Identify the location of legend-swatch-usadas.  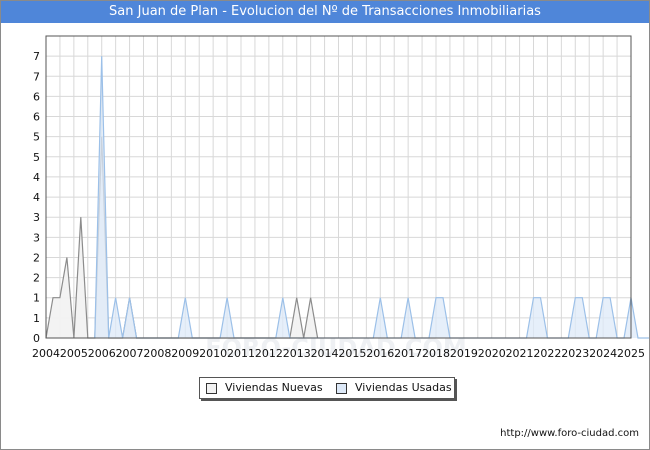
(341, 388).